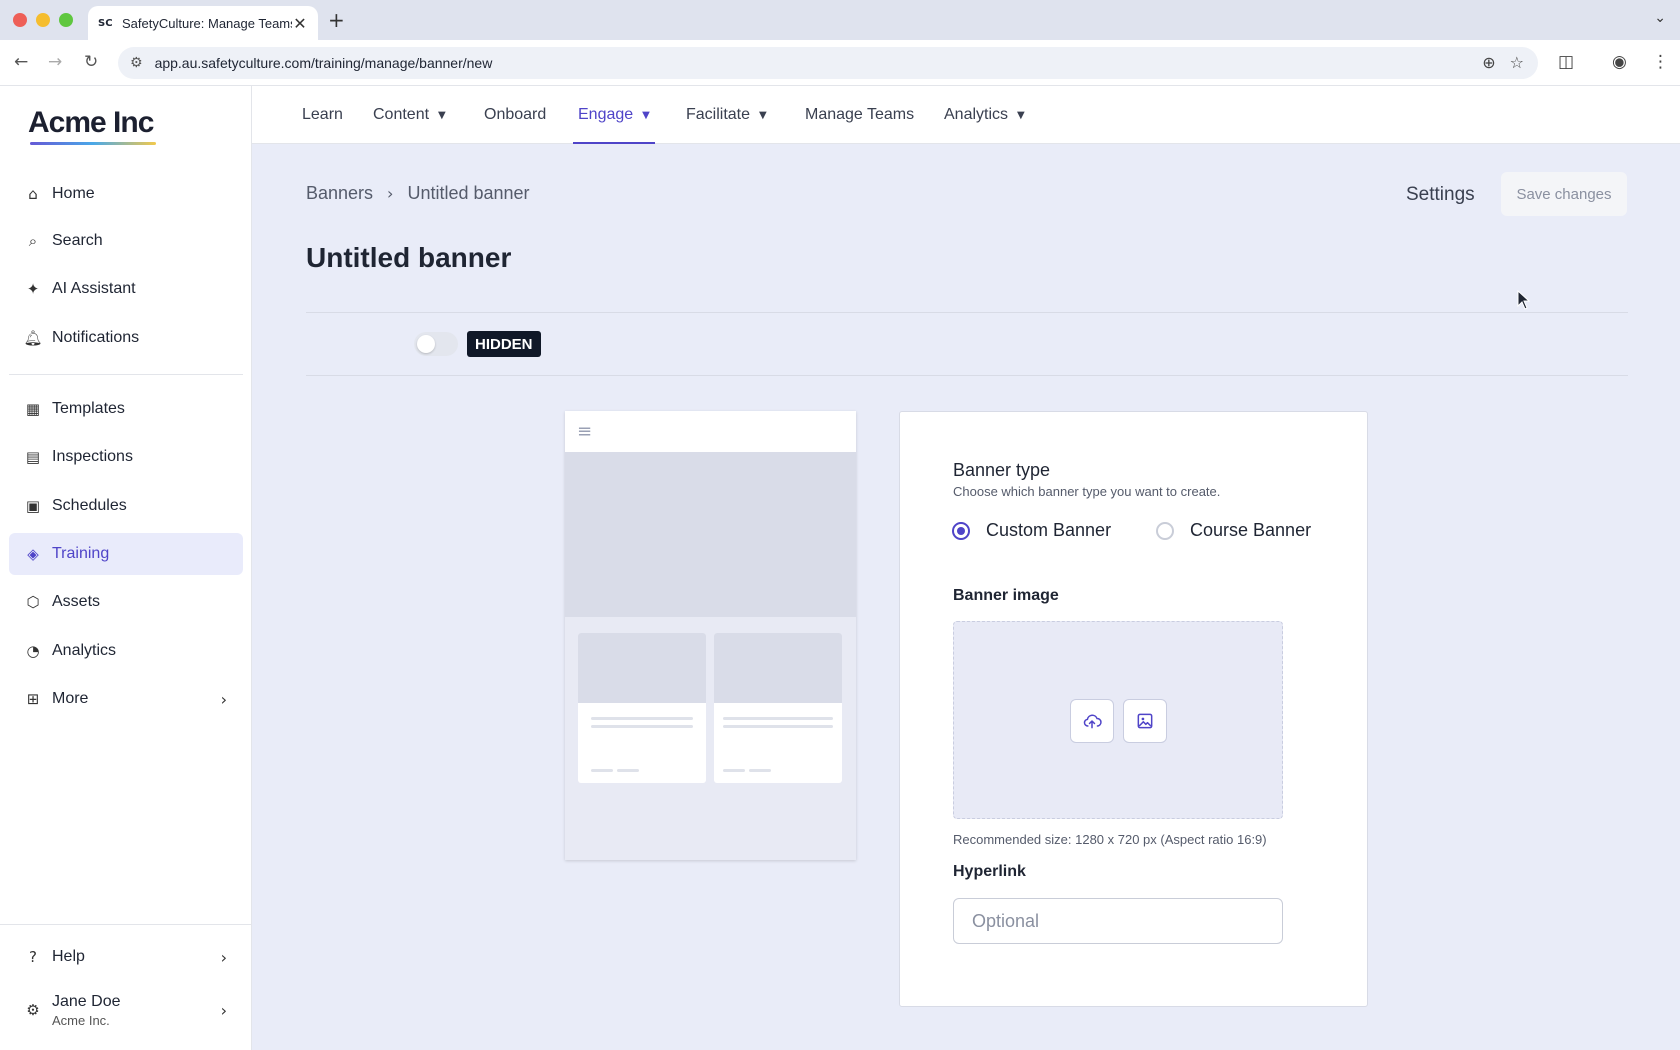 This screenshot has height=1050, width=1680. Describe the element at coordinates (126, 651) in the screenshot. I see `sidebar-item-analytics: ◔ Analytics` at that location.